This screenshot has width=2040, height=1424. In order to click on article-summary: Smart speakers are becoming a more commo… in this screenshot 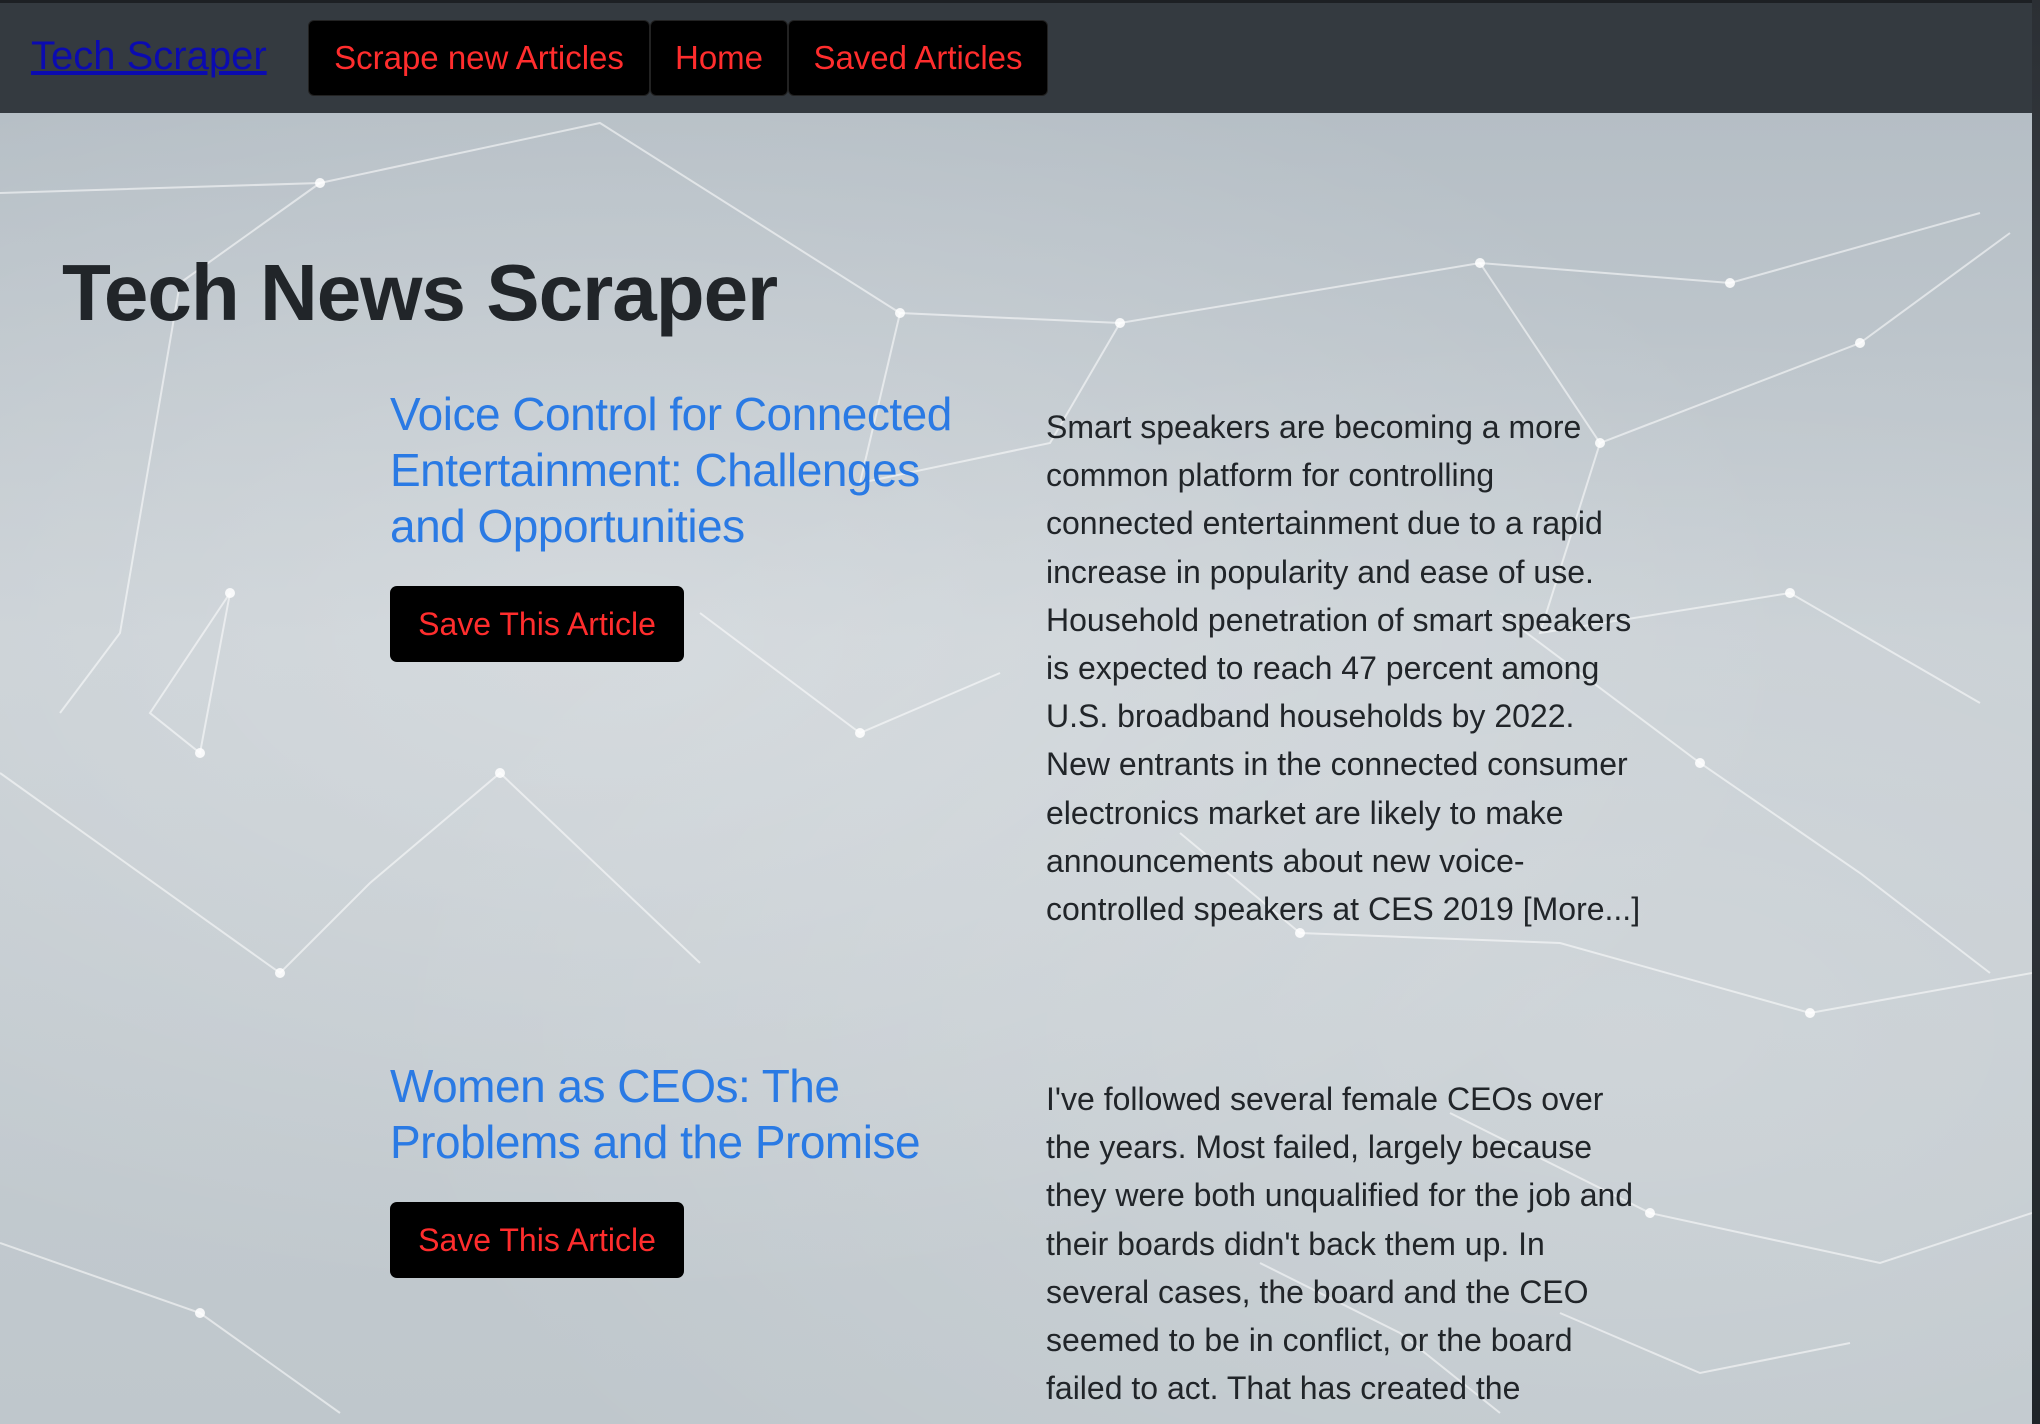, I will do `click(1343, 668)`.